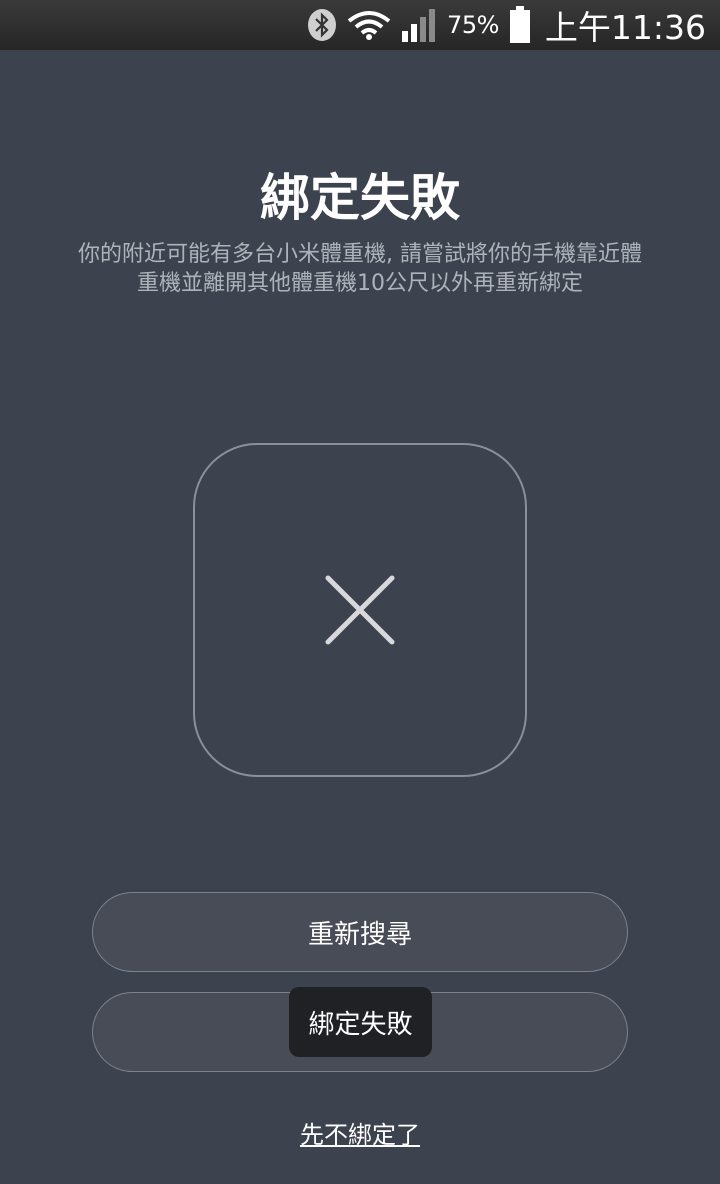 This screenshot has width=720, height=1184. Describe the element at coordinates (473, 25) in the screenshot. I see `battery-percent: 75%` at that location.